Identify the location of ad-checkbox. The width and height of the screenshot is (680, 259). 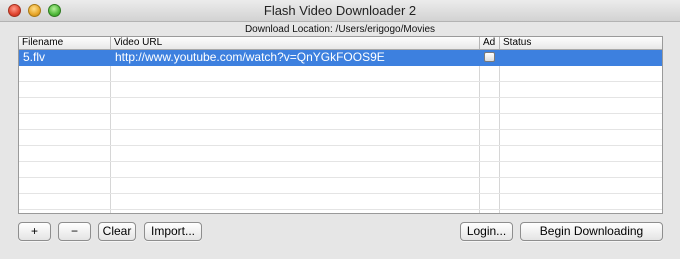
(489, 57).